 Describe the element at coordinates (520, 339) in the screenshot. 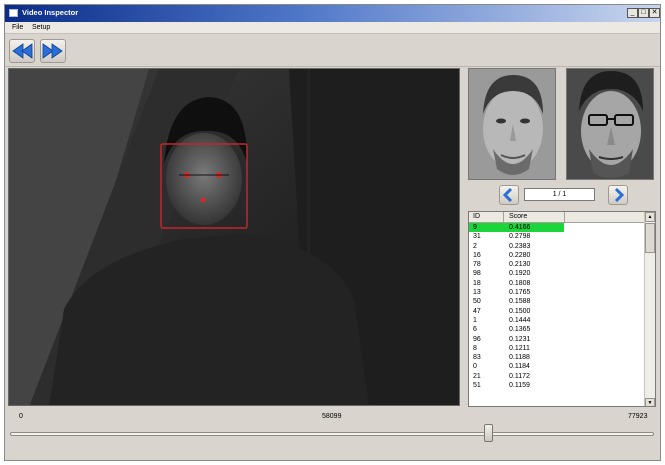

I see `cell-score: 0.1231` at that location.